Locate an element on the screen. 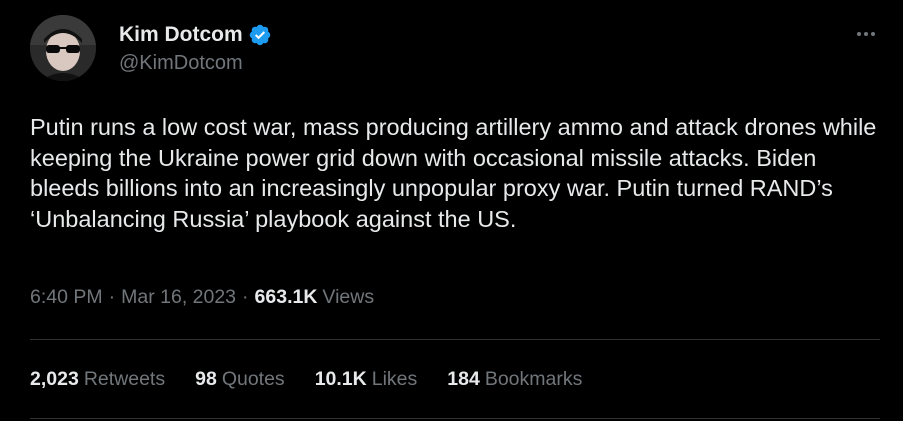 This screenshot has width=903, height=421. retweets-stat: 2,023 Retweets is located at coordinates (97, 379).